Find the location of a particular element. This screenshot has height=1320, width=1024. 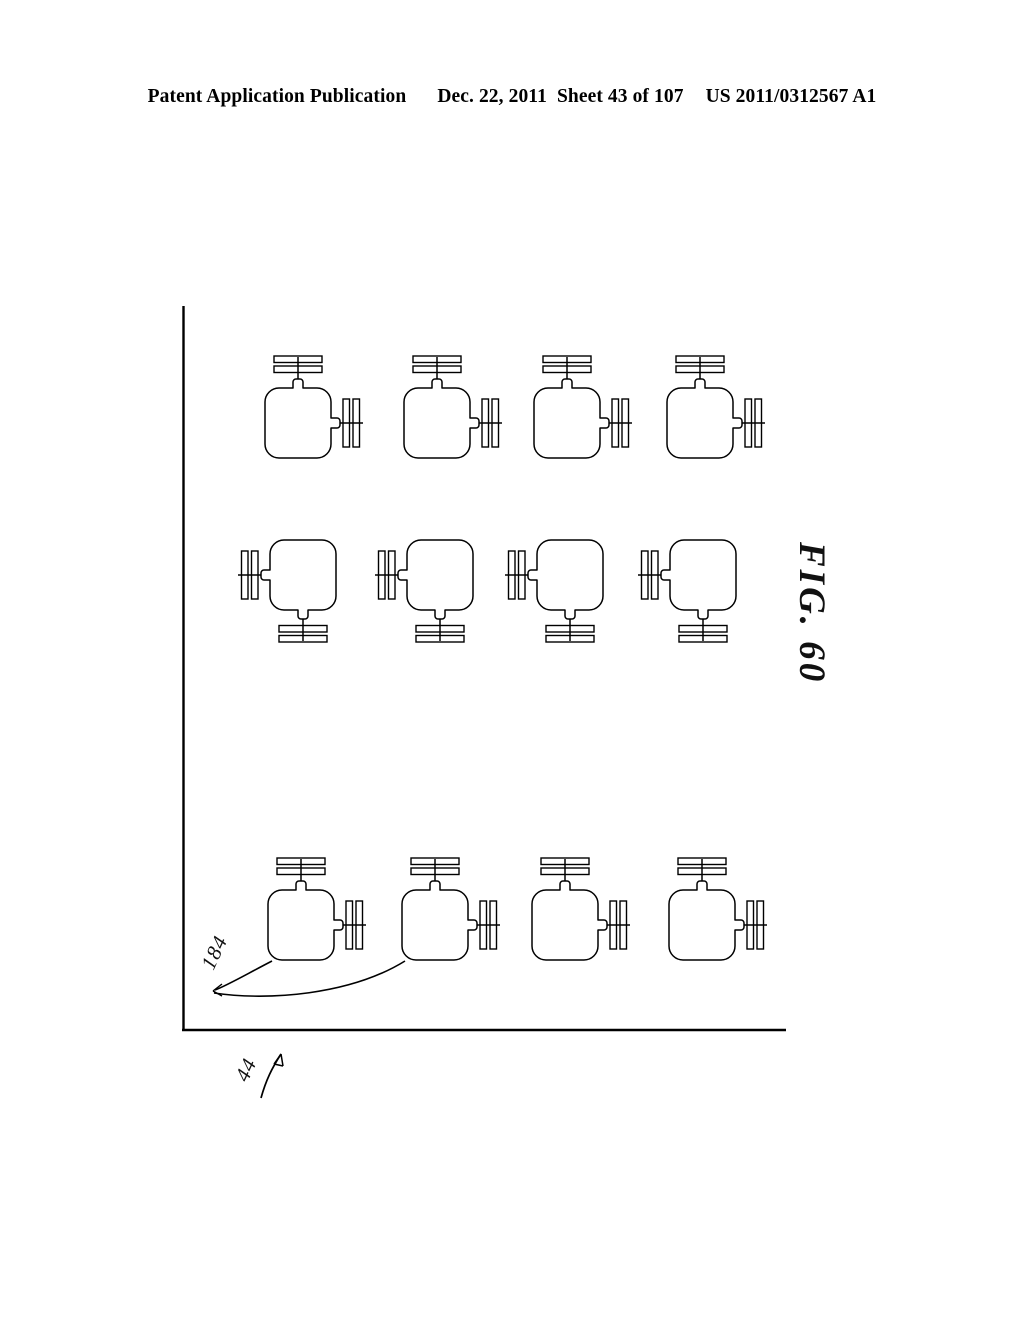

figure-caption: FIG. 60 is located at coordinates (811, 613).